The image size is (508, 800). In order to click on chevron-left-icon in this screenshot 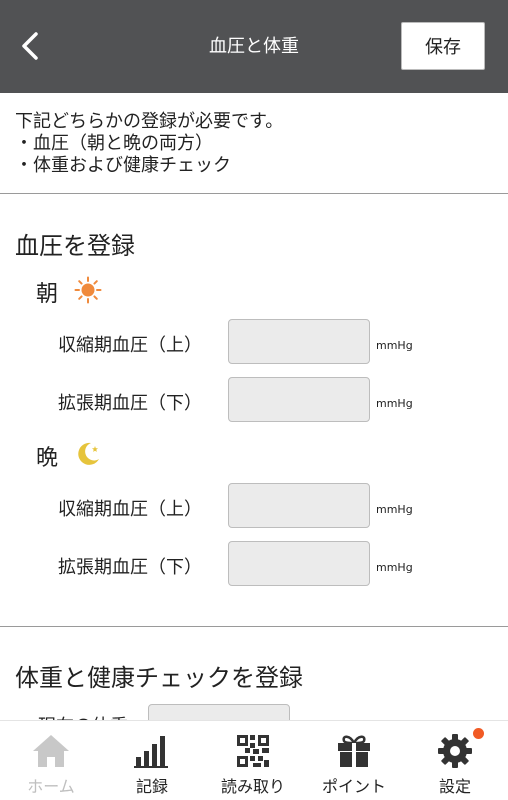, I will do `click(30, 46)`.